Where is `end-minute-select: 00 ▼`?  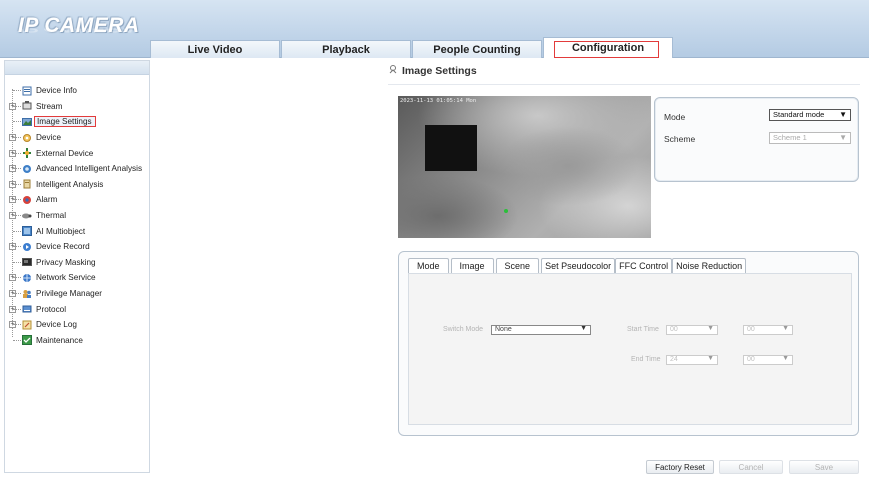
end-minute-select: 00 ▼ is located at coordinates (768, 360).